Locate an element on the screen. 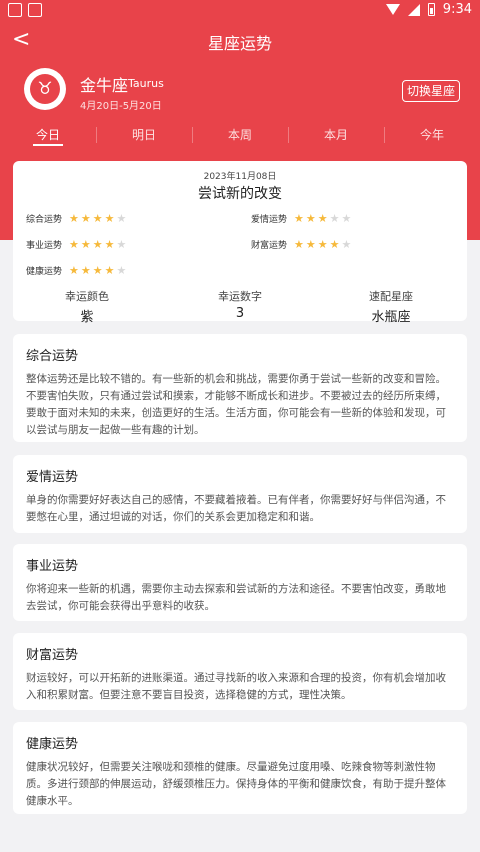 This screenshot has height=852, width=480. lucky-label: 速配星座 is located at coordinates (391, 296).